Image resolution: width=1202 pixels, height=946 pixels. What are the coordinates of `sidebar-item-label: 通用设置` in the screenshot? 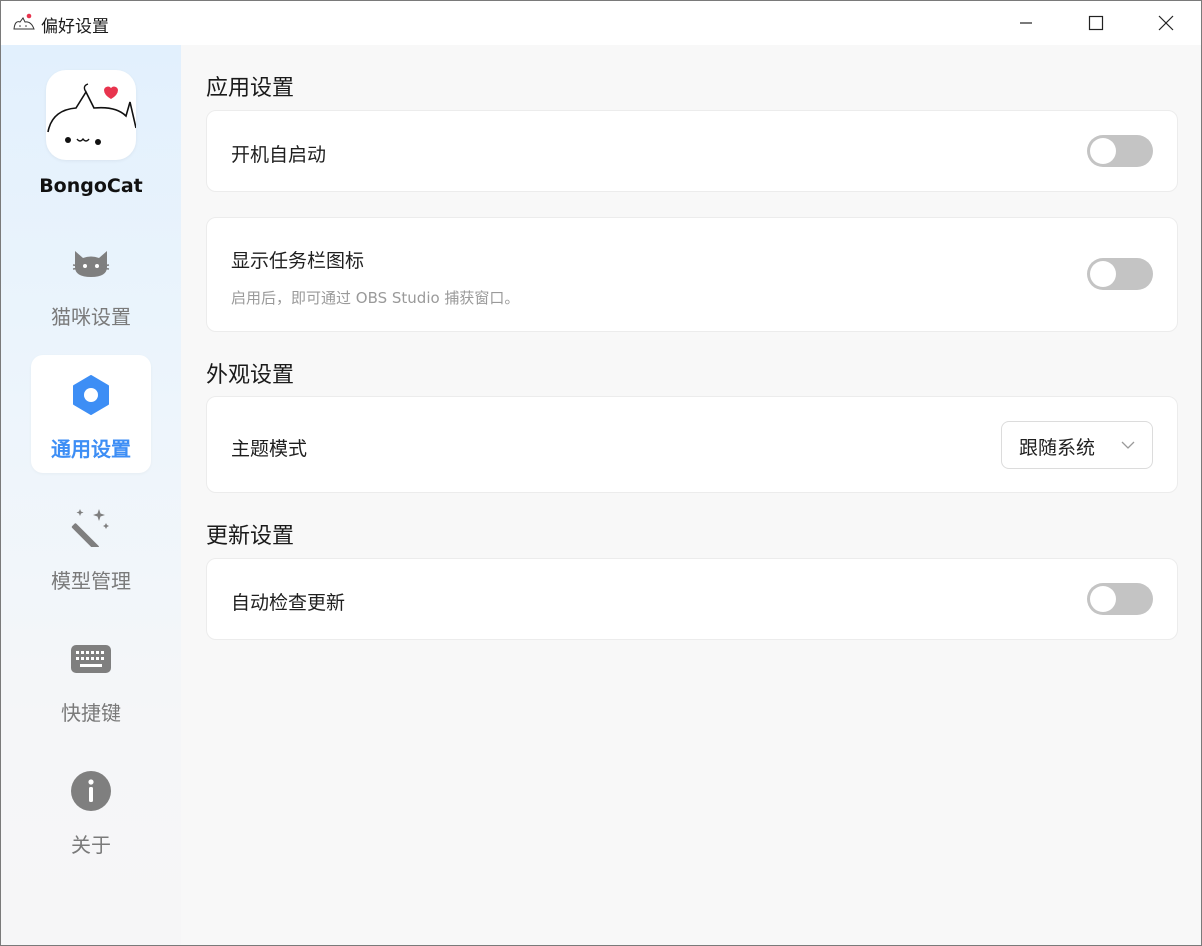 It's located at (91, 449).